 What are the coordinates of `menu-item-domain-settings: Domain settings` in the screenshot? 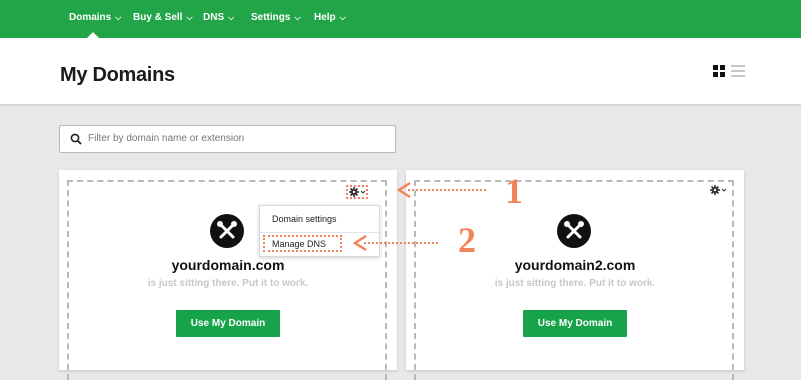 It's located at (304, 219).